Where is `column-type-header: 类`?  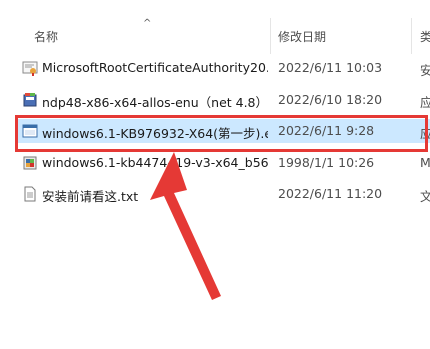 column-type-header: 类 is located at coordinates (425, 36).